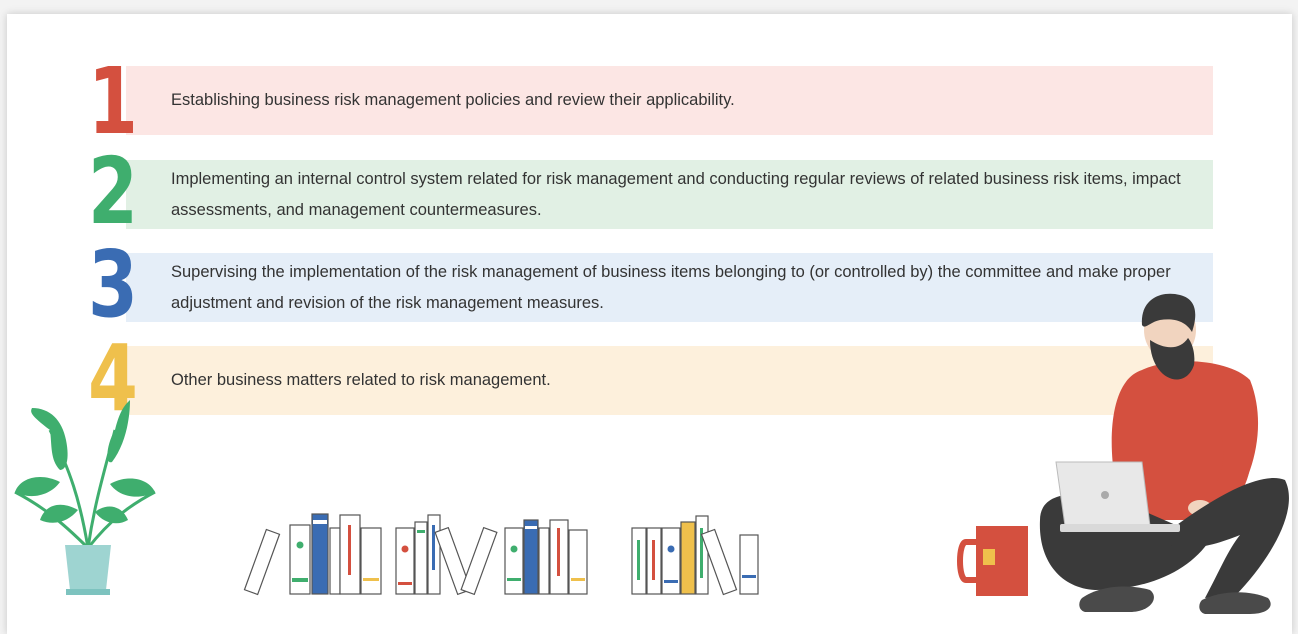  Describe the element at coordinates (85, 497) in the screenshot. I see `plant-icon` at that location.